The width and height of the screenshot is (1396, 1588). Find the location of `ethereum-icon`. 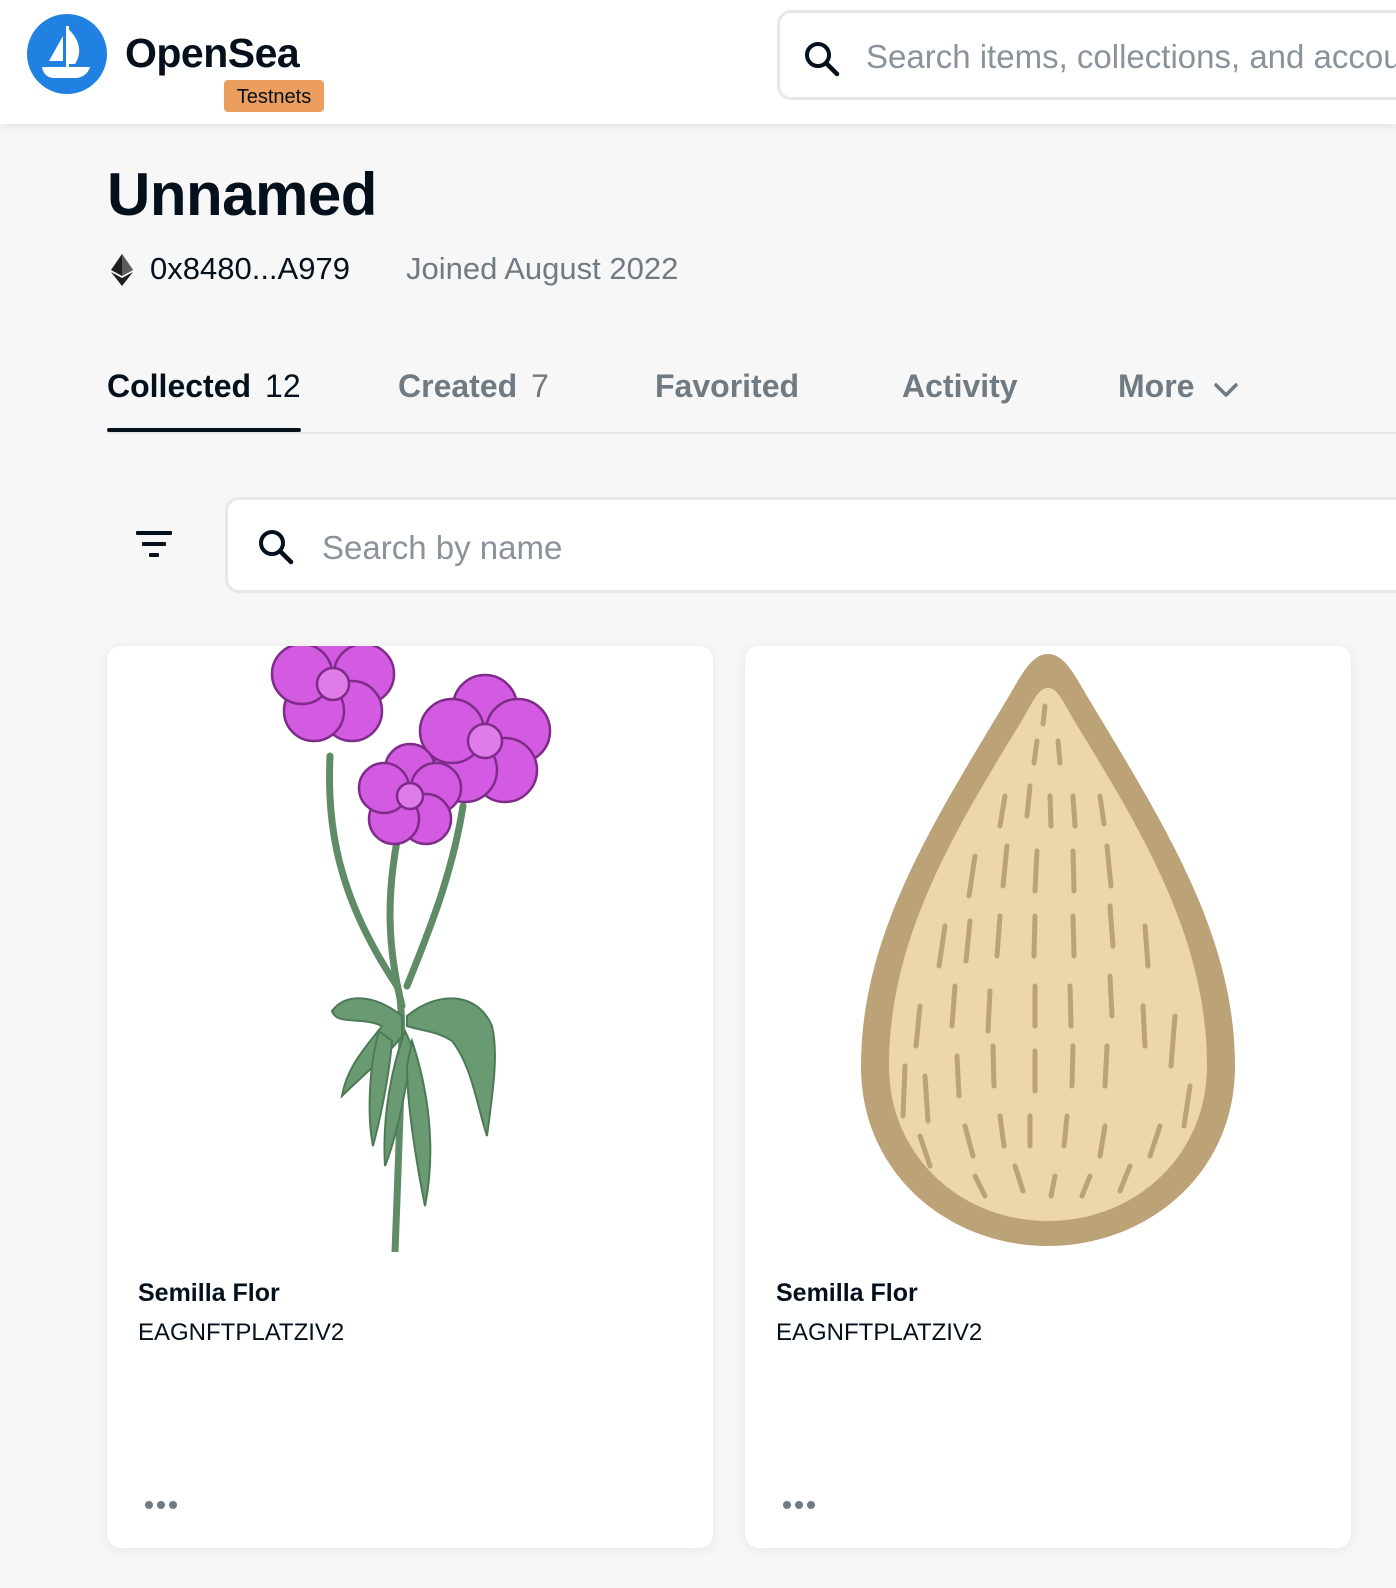

ethereum-icon is located at coordinates (122, 272).